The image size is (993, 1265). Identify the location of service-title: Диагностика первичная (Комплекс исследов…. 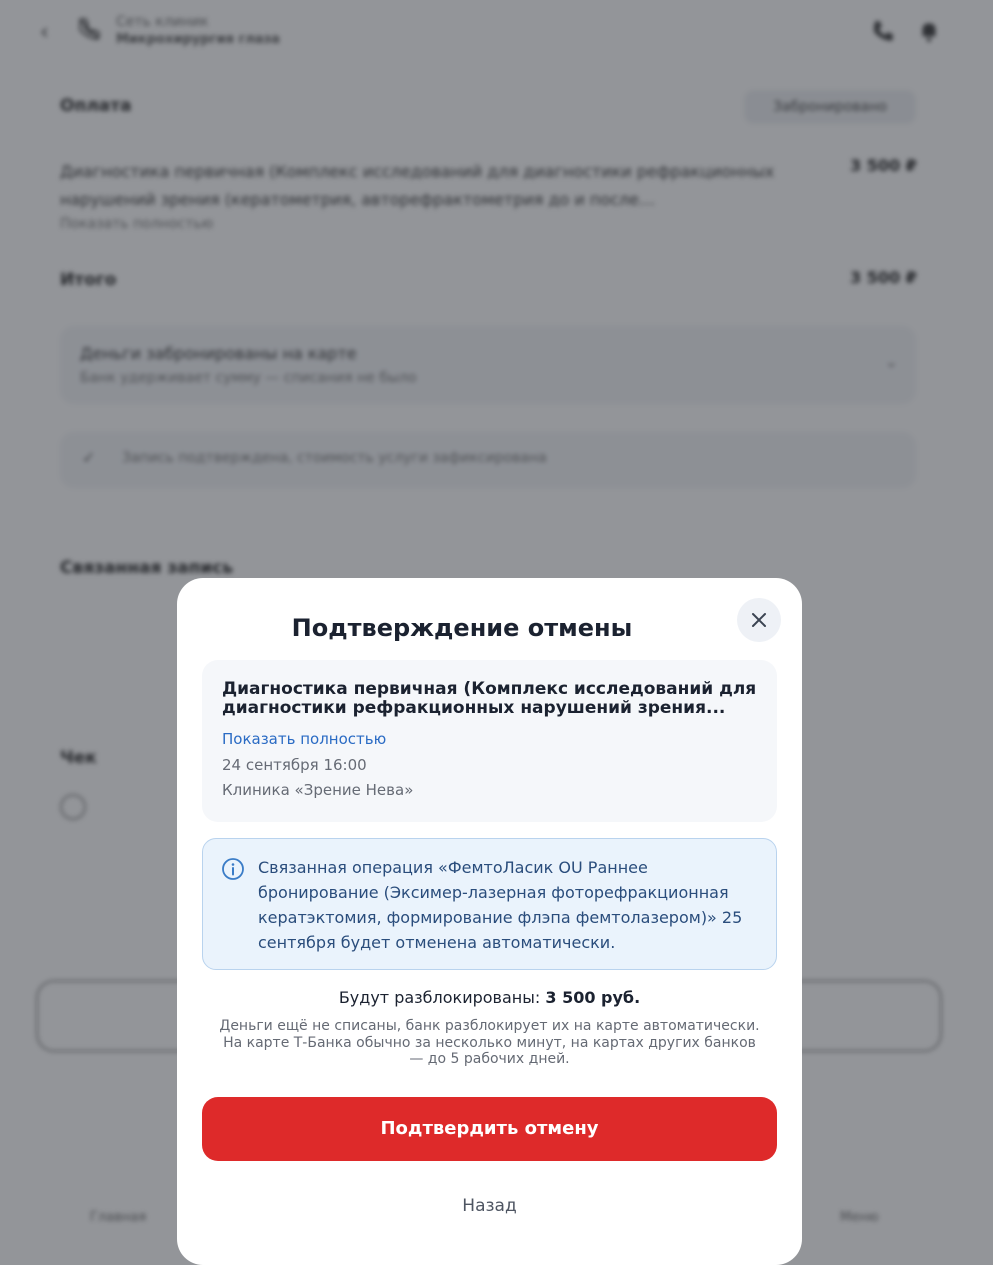
(489, 698).